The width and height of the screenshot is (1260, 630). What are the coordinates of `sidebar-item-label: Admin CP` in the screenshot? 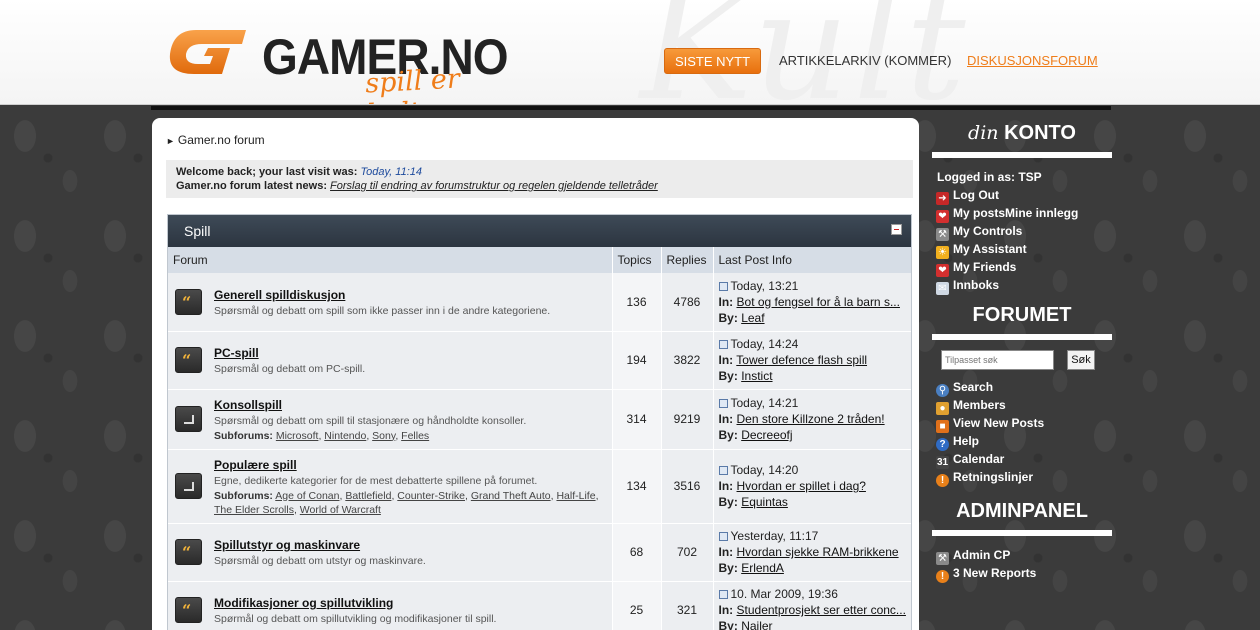 It's located at (982, 555).